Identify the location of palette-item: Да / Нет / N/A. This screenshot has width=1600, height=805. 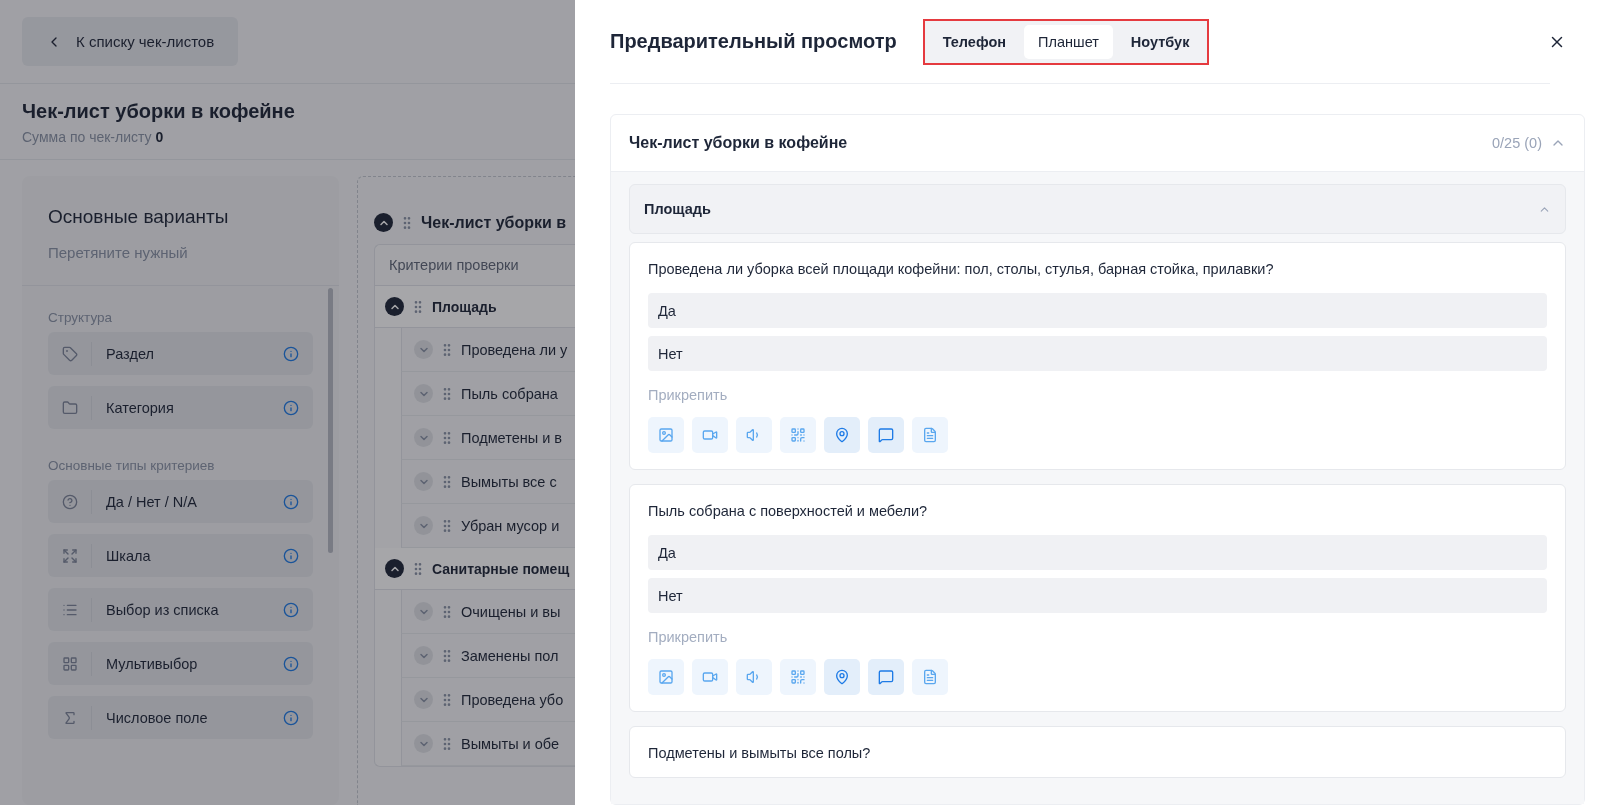
(180, 501).